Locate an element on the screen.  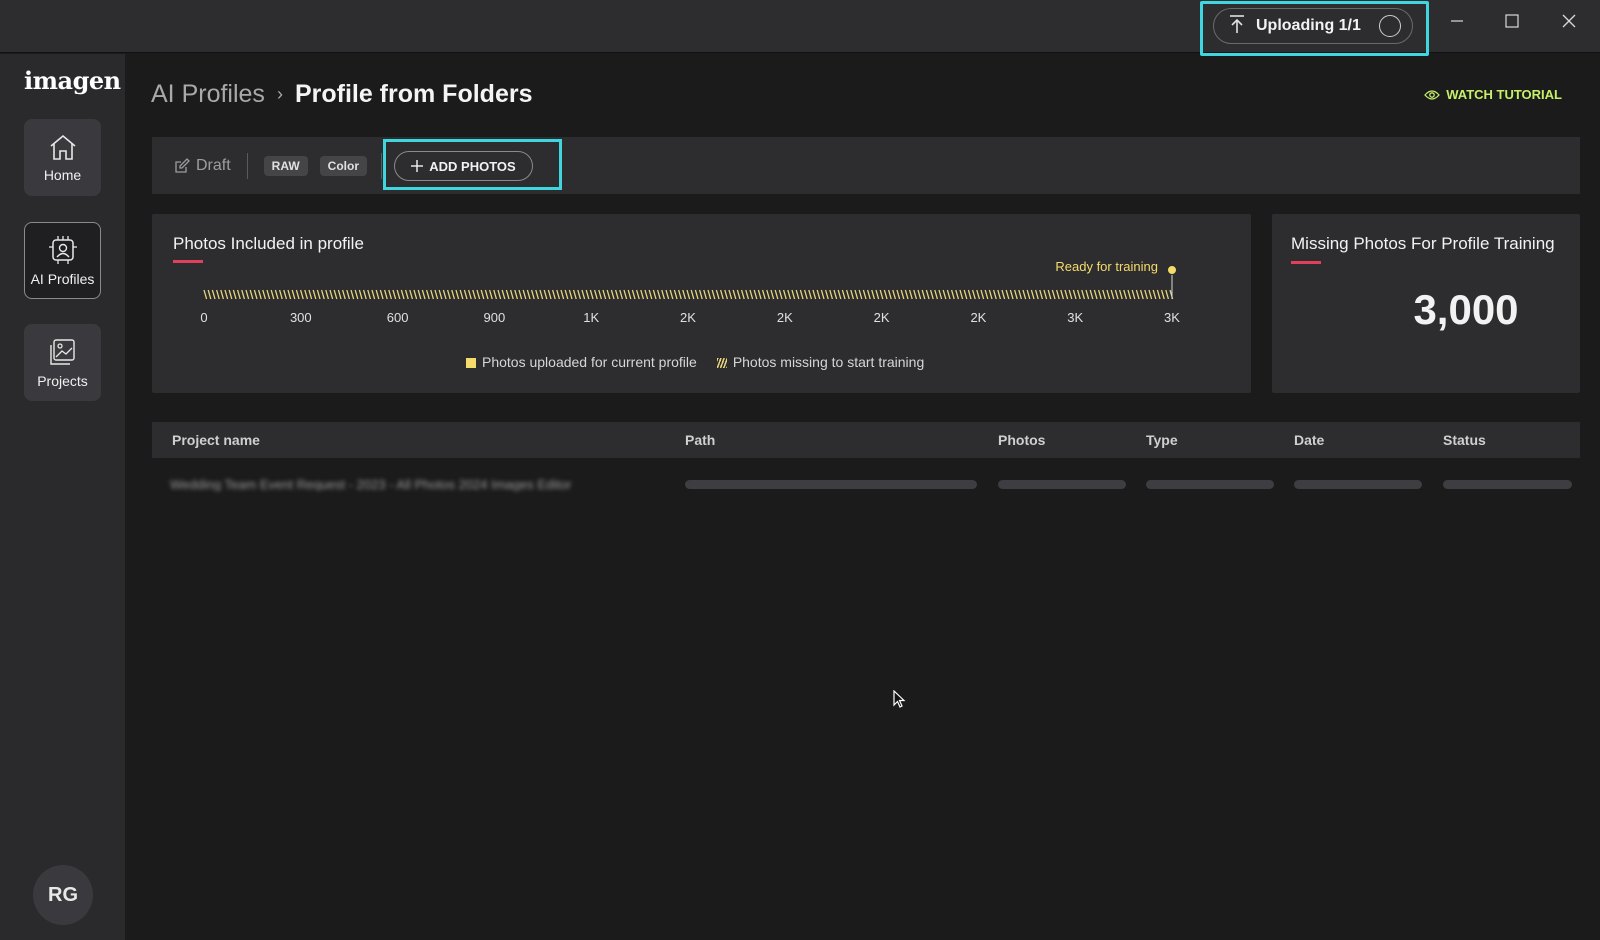
photos-loading-placeholder is located at coordinates (1062, 484).